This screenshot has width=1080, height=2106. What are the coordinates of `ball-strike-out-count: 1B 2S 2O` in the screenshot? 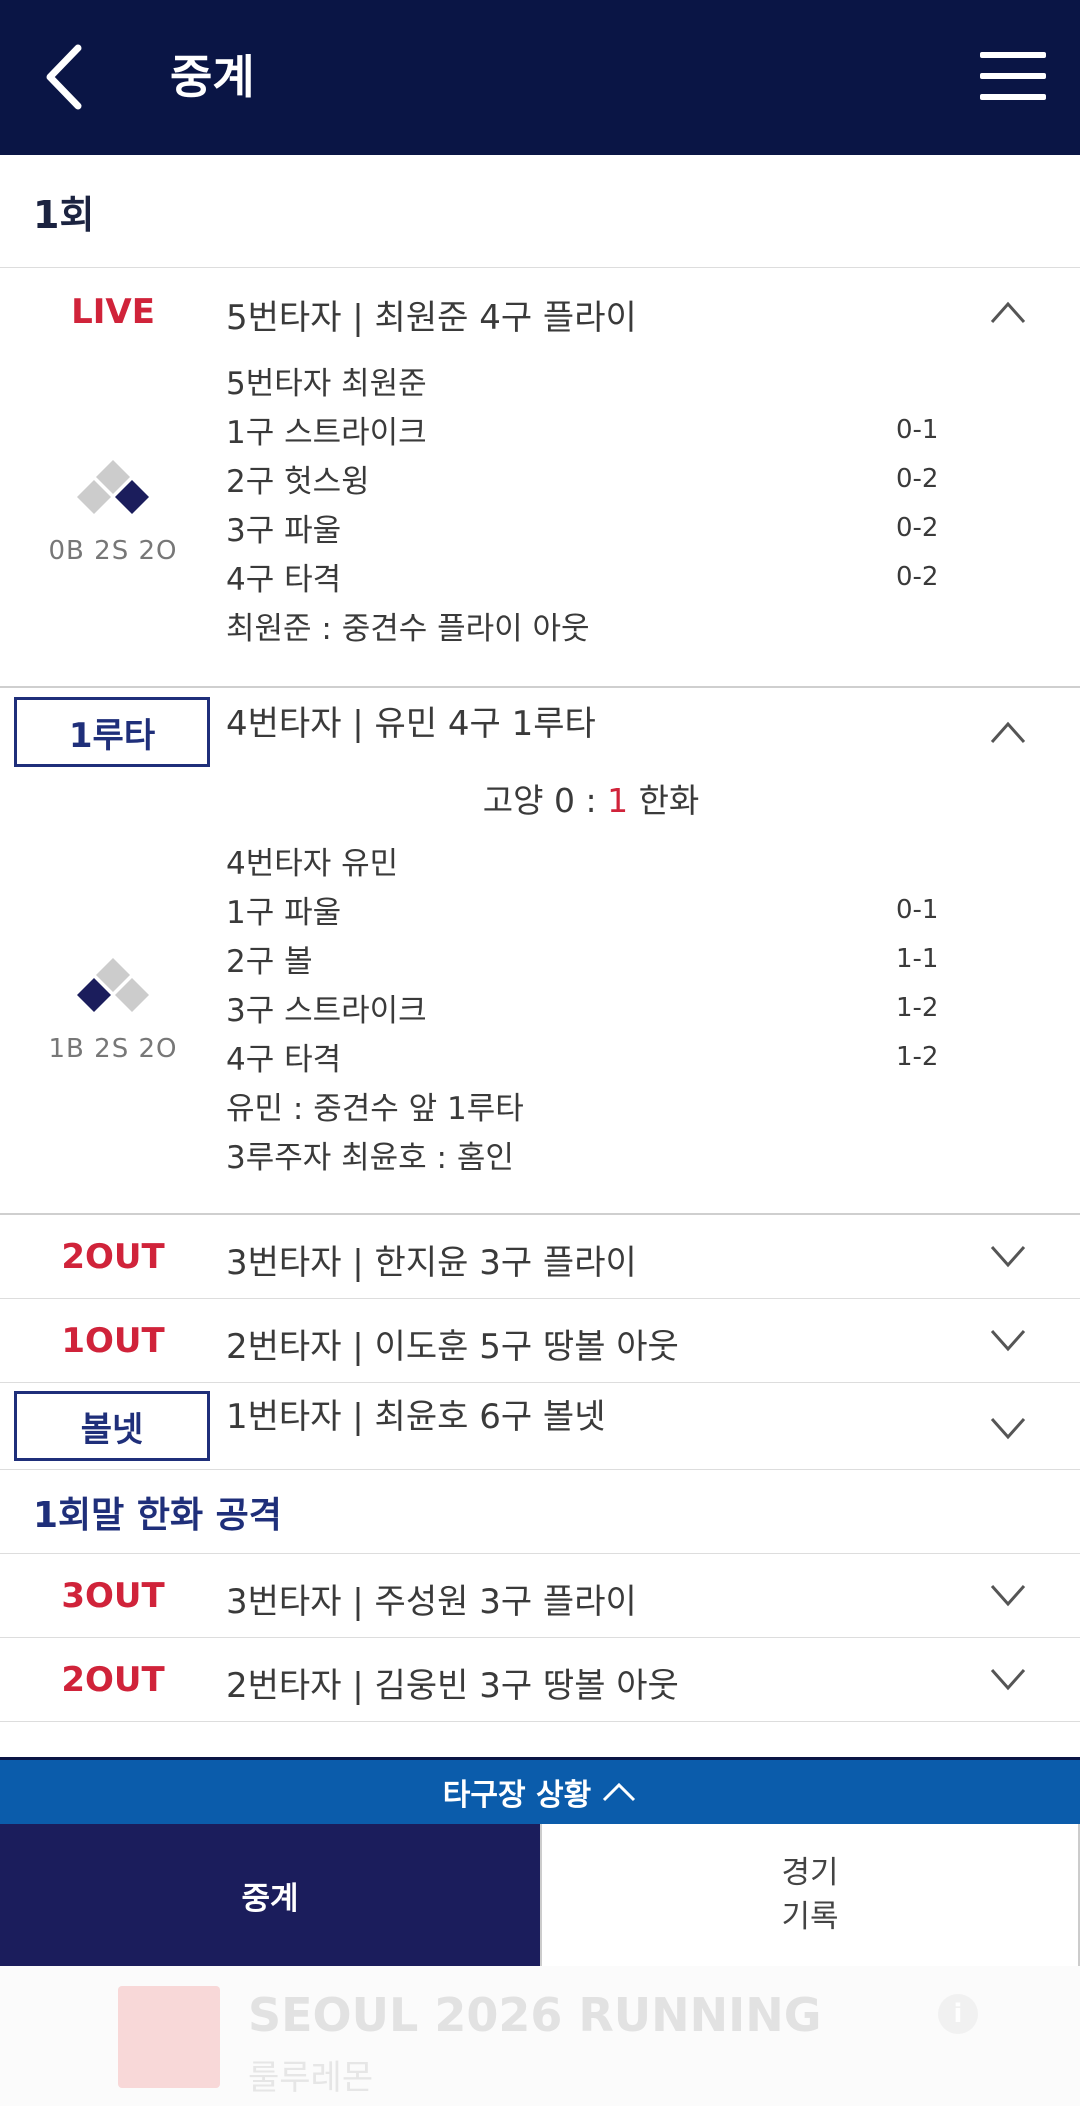 It's located at (113, 1049).